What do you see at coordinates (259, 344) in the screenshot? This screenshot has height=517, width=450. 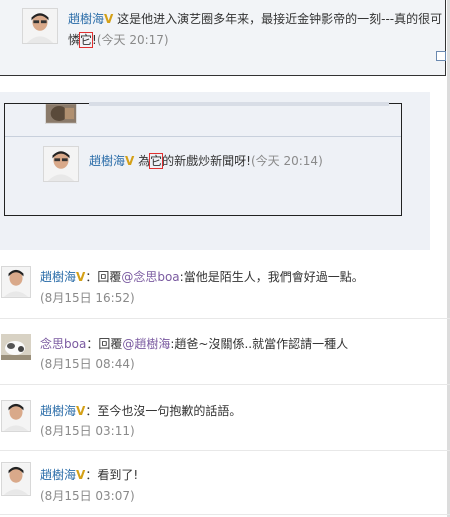 I see `comment-text: :趙爸~沒關係..就當作認請一種人` at bounding box center [259, 344].